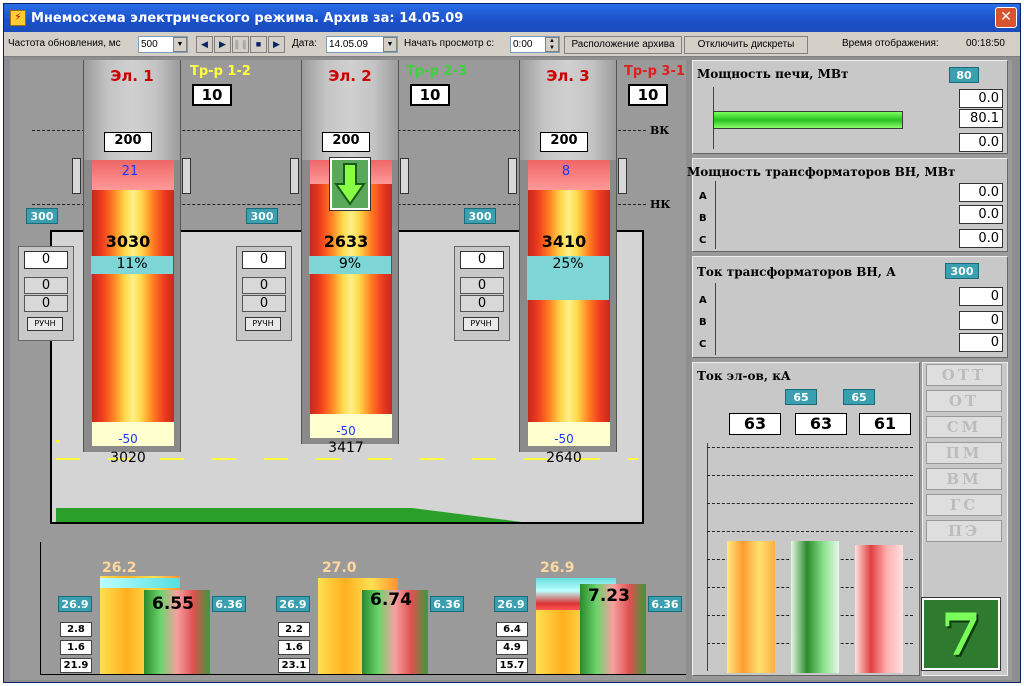  I want to click on transformer-1-tap: 10, so click(212, 95).